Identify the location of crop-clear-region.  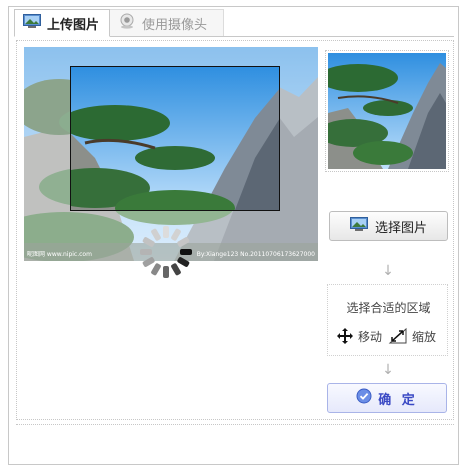
(175, 138).